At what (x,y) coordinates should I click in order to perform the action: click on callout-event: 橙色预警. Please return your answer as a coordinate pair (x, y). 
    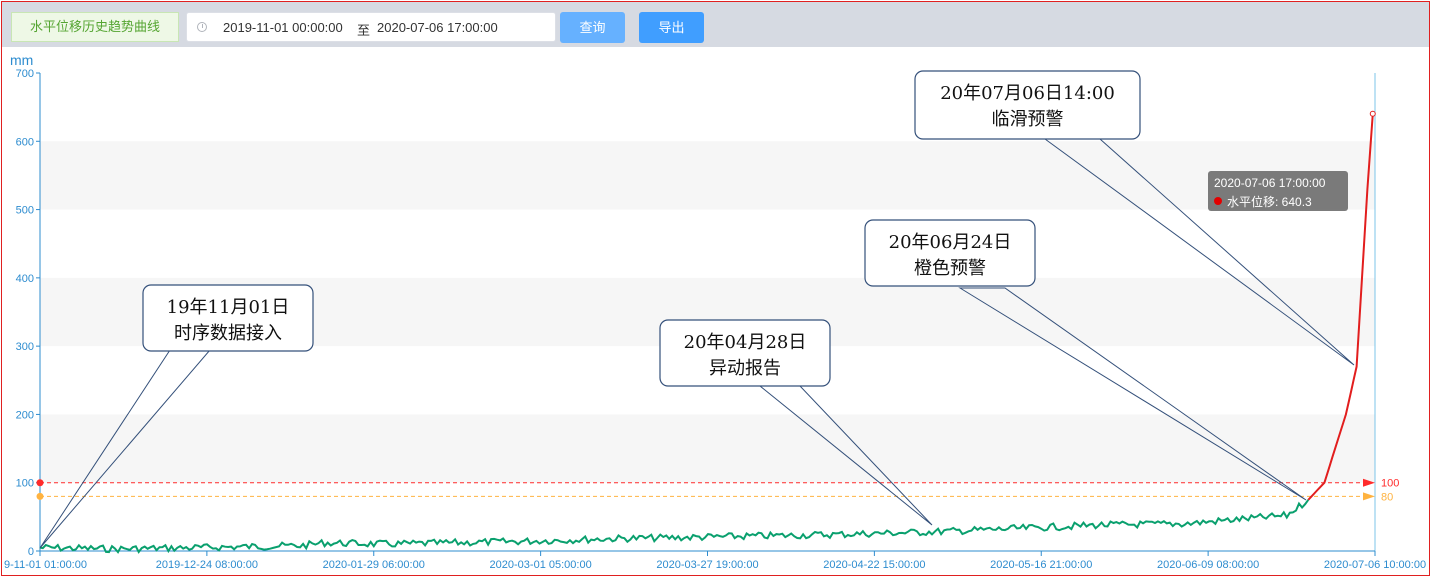
    Looking at the image, I should click on (950, 268).